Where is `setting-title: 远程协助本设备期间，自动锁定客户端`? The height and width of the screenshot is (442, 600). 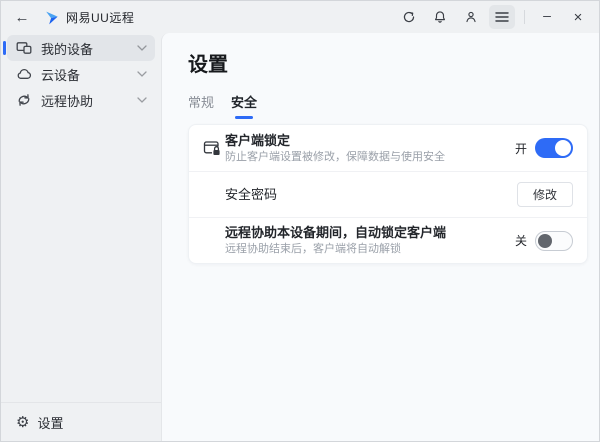 setting-title: 远程协助本设备期间，自动锁定客户端 is located at coordinates (336, 232).